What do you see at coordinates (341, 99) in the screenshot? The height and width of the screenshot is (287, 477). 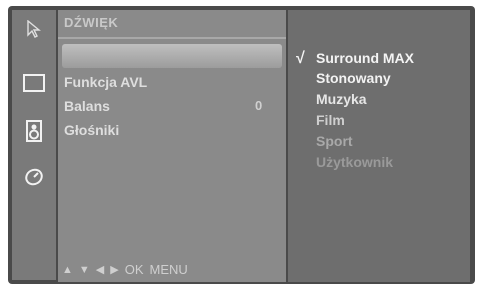 I see `submenu-item-muzyka: Muzyka` at bounding box center [341, 99].